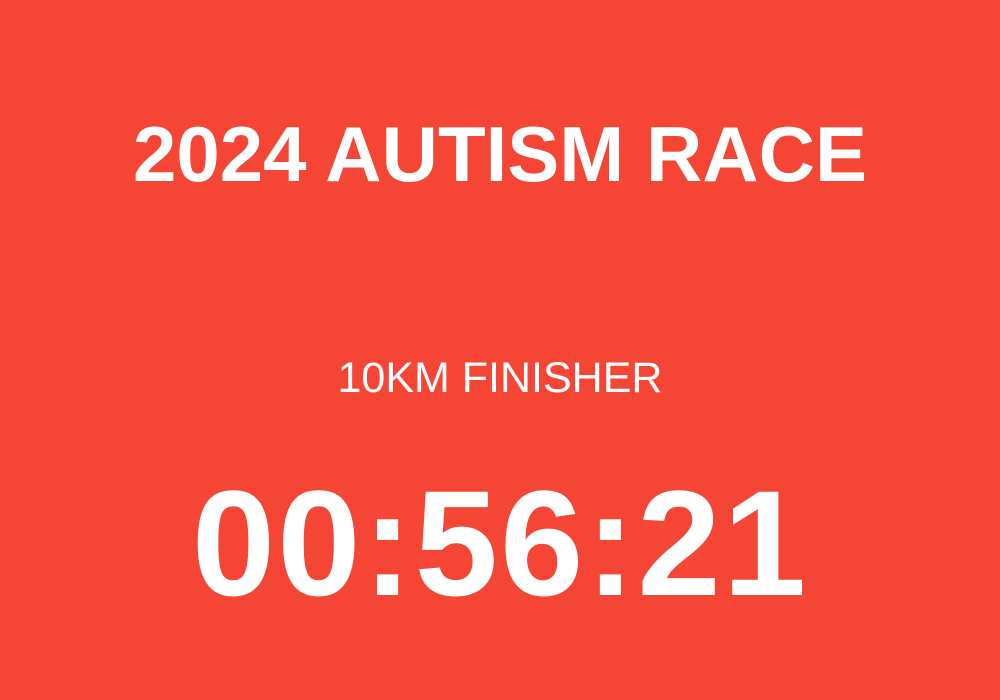  Describe the element at coordinates (500, 543) in the screenshot. I see `finish-time: 00:56:21` at that location.